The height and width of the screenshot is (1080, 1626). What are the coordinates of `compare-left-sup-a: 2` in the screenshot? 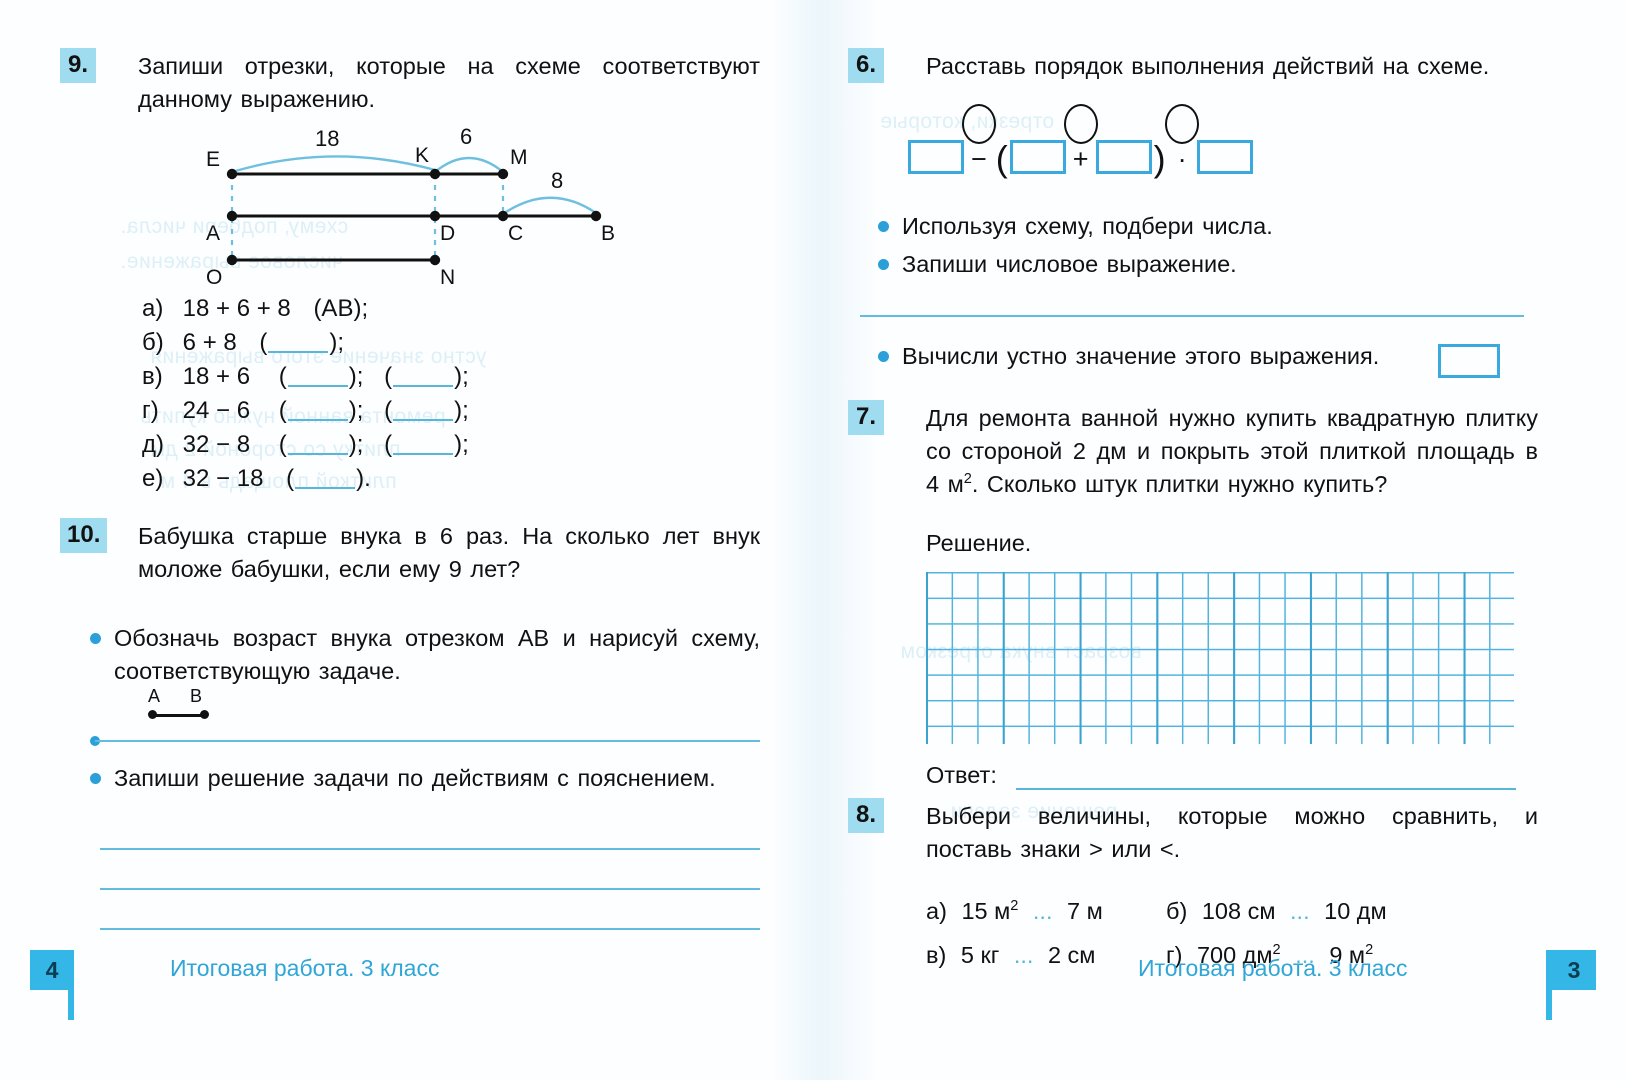 It's located at (1014, 906).